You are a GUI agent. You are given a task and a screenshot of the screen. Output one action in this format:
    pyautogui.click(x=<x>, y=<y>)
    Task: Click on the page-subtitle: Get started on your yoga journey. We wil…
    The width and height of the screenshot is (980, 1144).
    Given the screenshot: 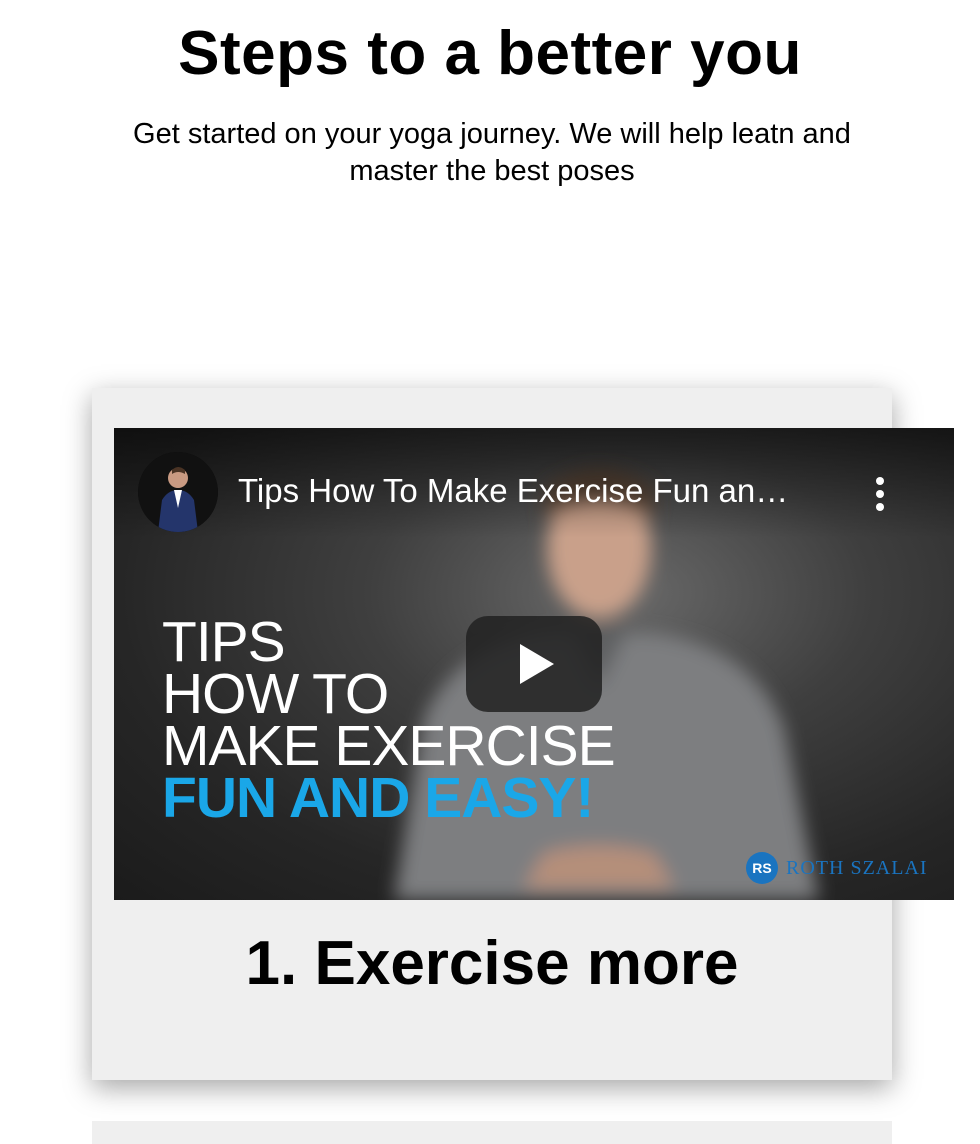 What is the action you would take?
    pyautogui.click(x=492, y=152)
    